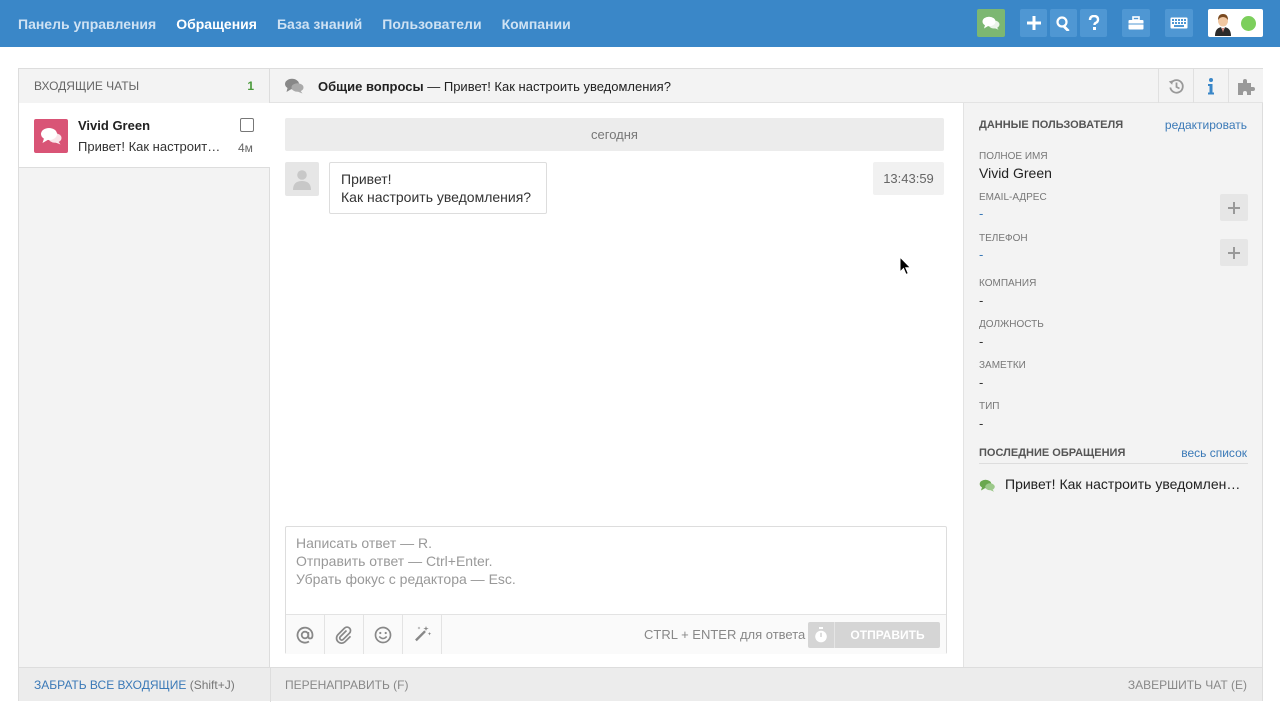 The image size is (1280, 720). Describe the element at coordinates (436, 197) in the screenshot. I see `message-line-2: Как настроить уведомления?` at that location.